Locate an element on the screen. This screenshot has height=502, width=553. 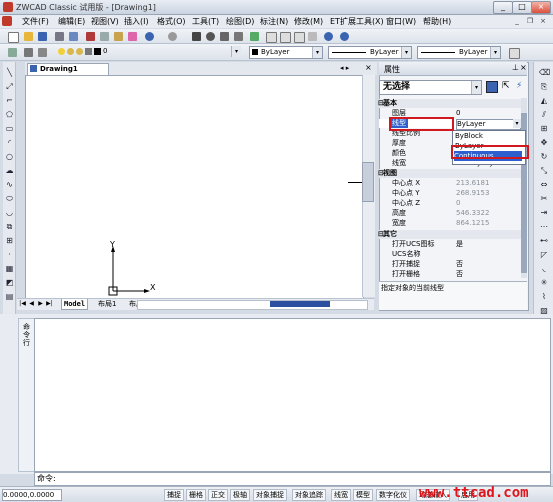
document-icon is located at coordinates (7, 21).